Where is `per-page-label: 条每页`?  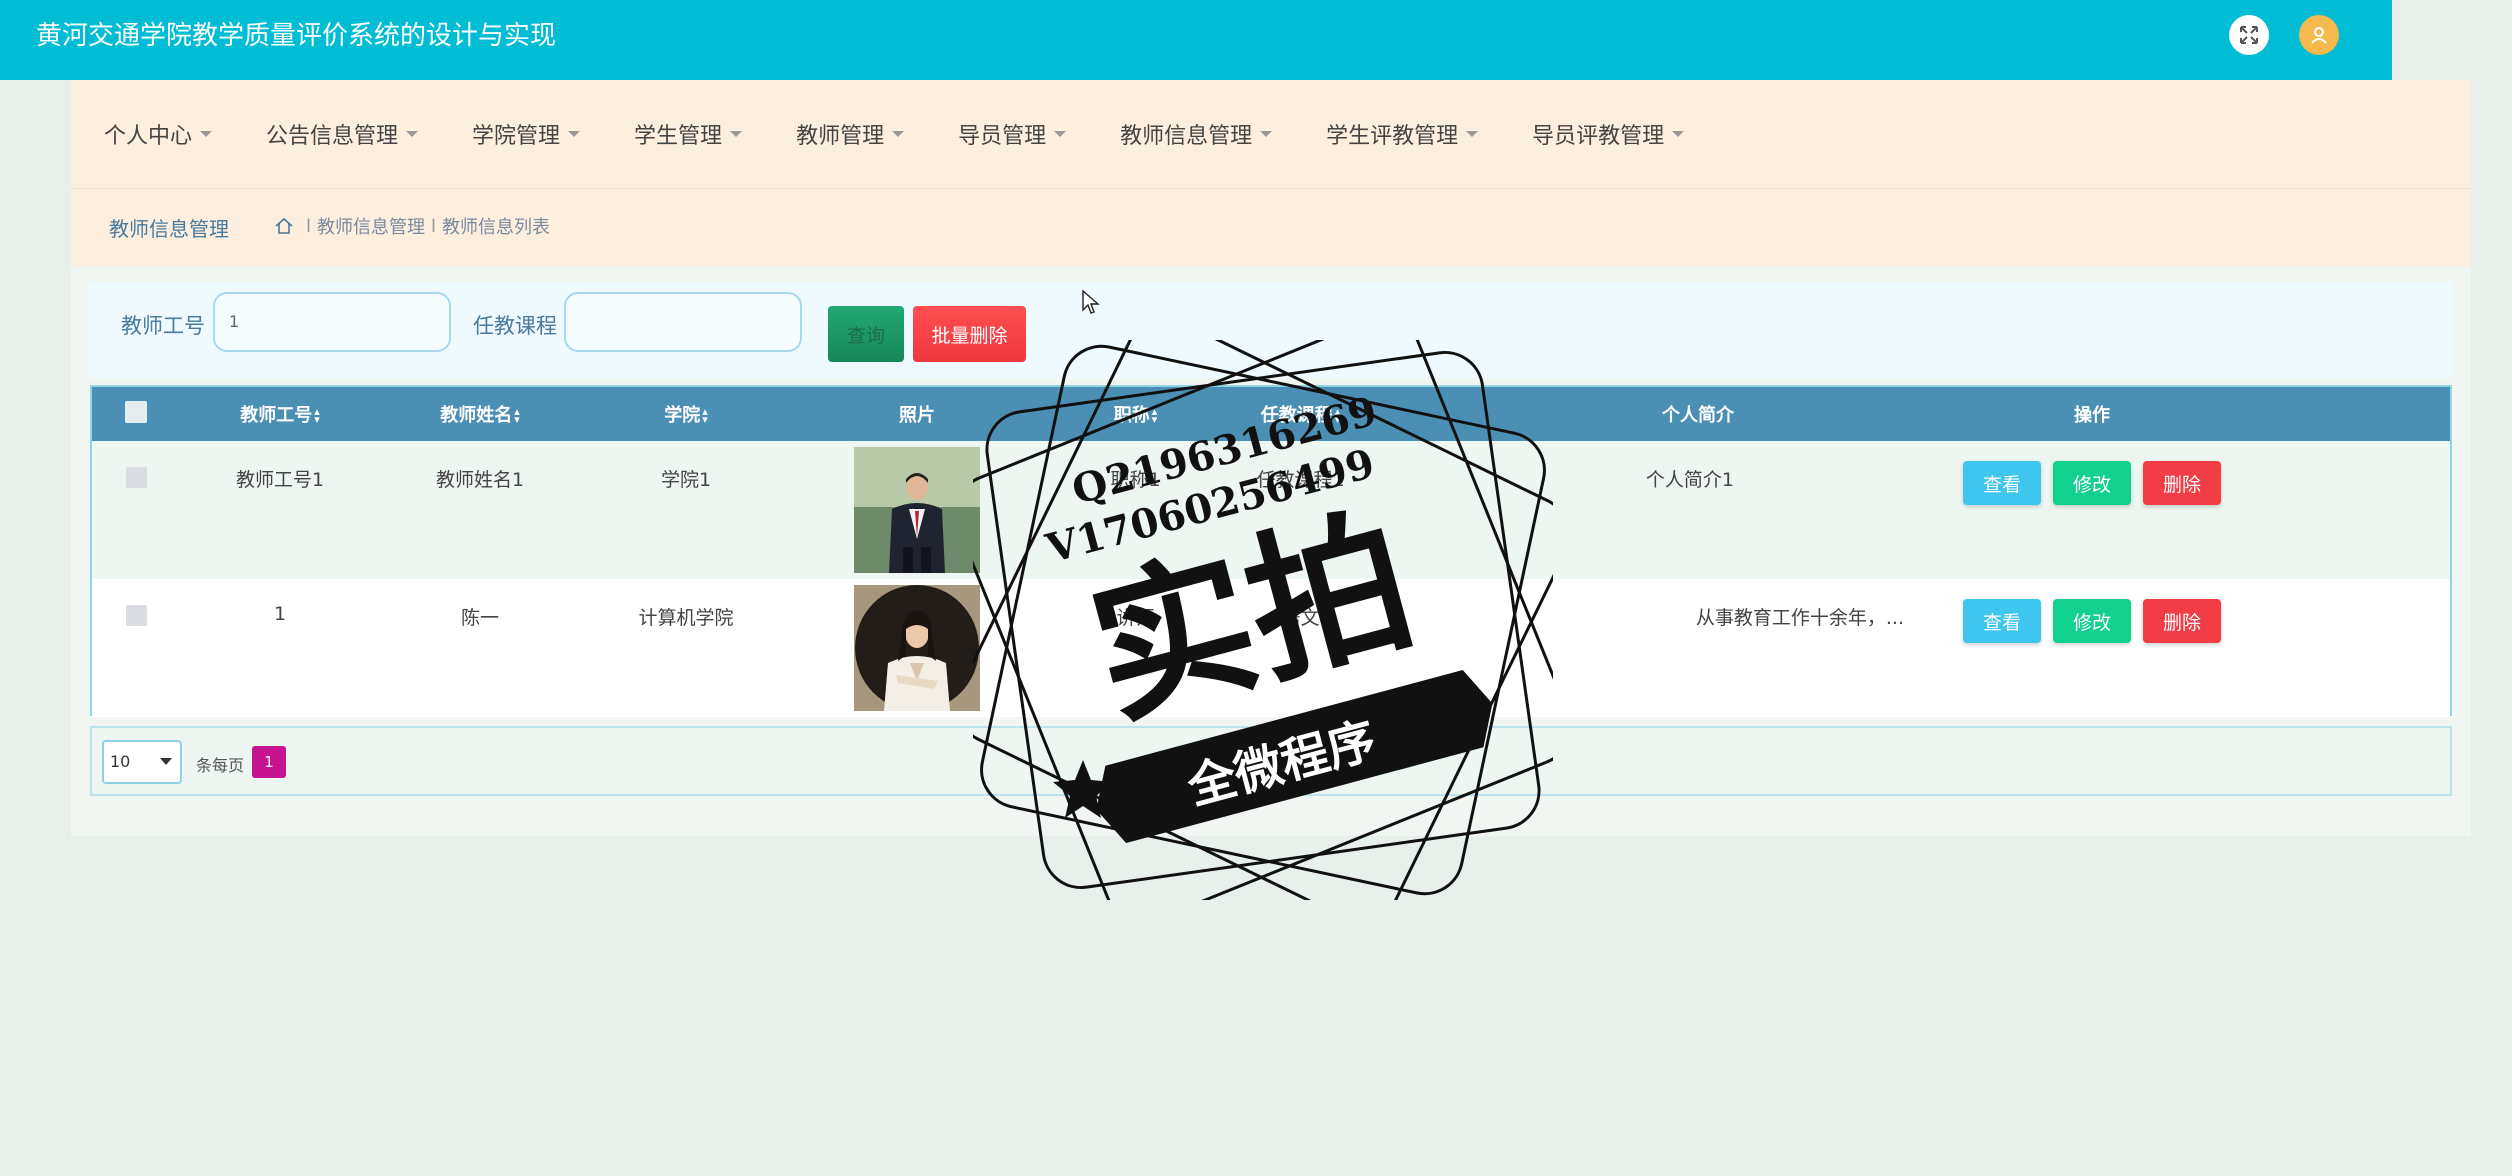 per-page-label: 条每页 is located at coordinates (220, 765).